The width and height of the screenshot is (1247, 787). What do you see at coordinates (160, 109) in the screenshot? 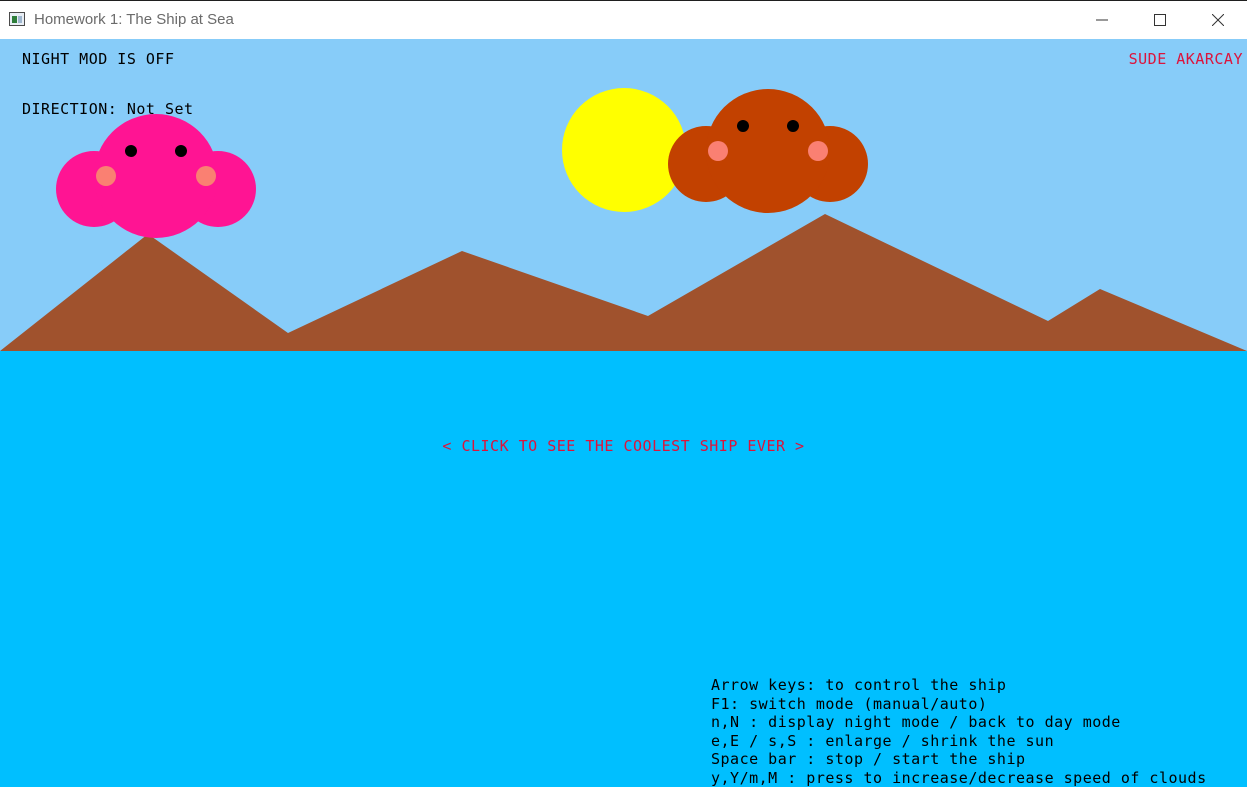
I see `direction-value: Not Set` at bounding box center [160, 109].